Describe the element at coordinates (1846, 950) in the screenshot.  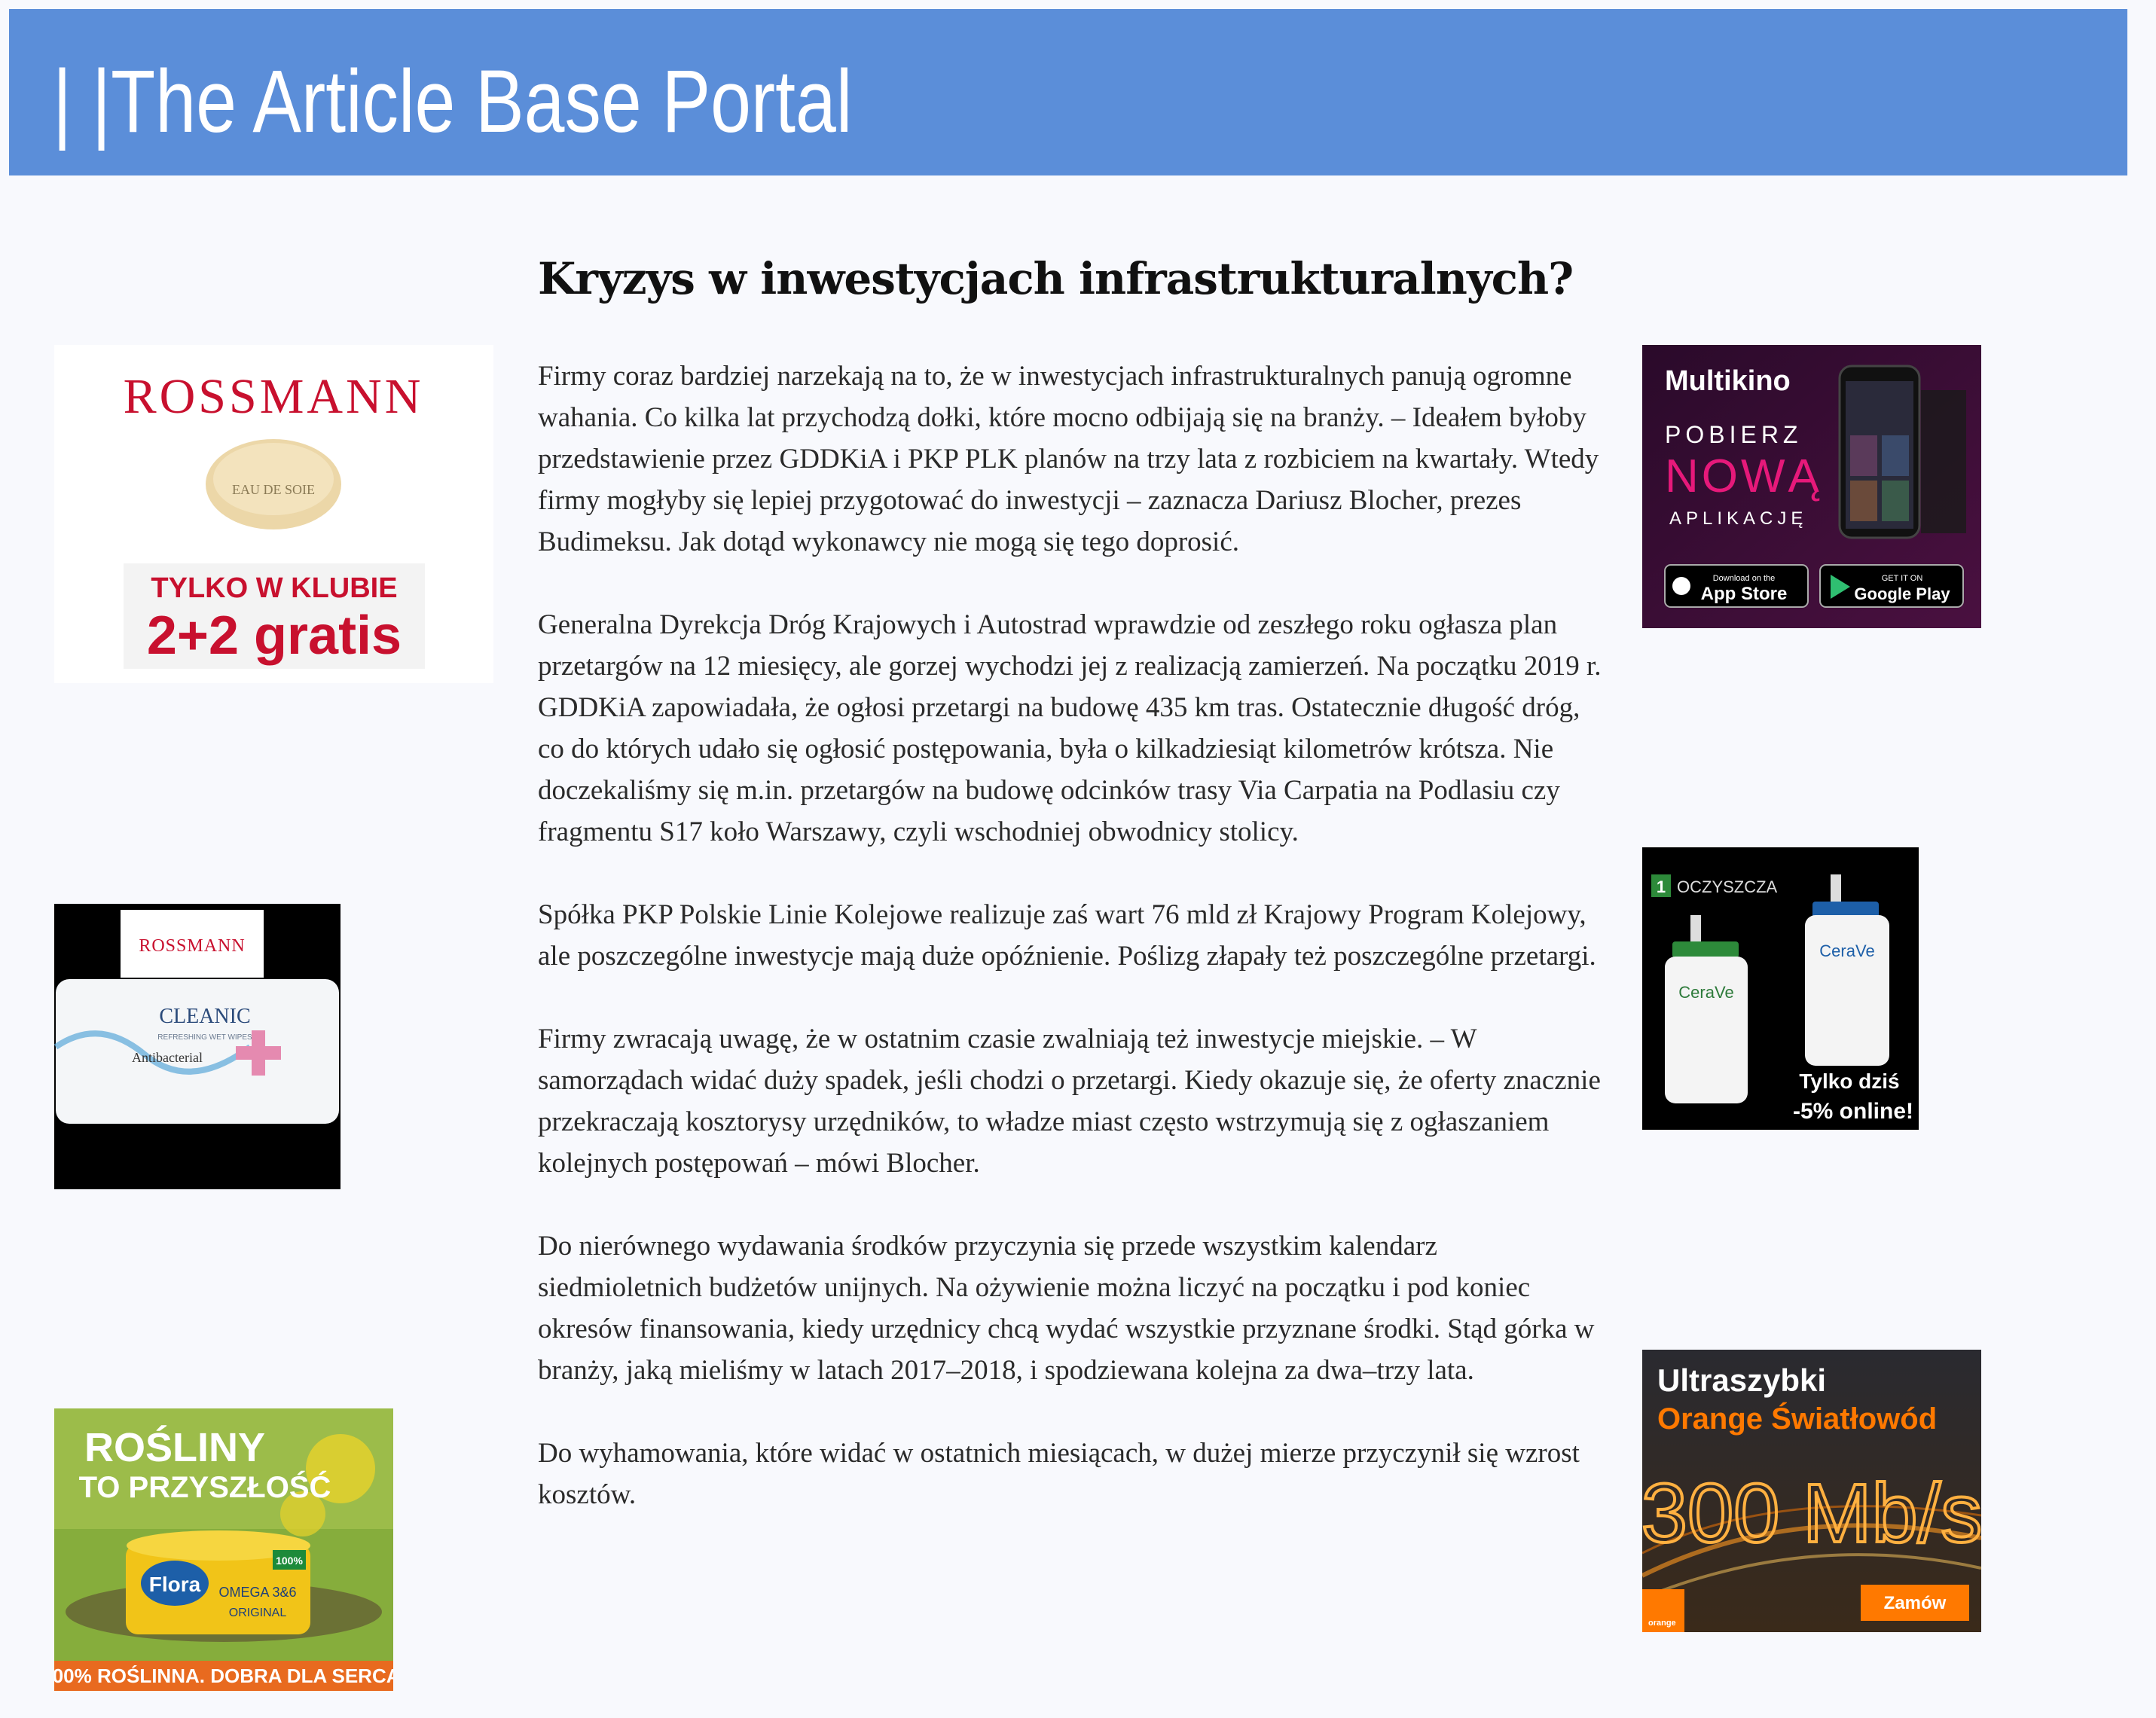
I see `cerave-brand-2: CeraVe` at that location.